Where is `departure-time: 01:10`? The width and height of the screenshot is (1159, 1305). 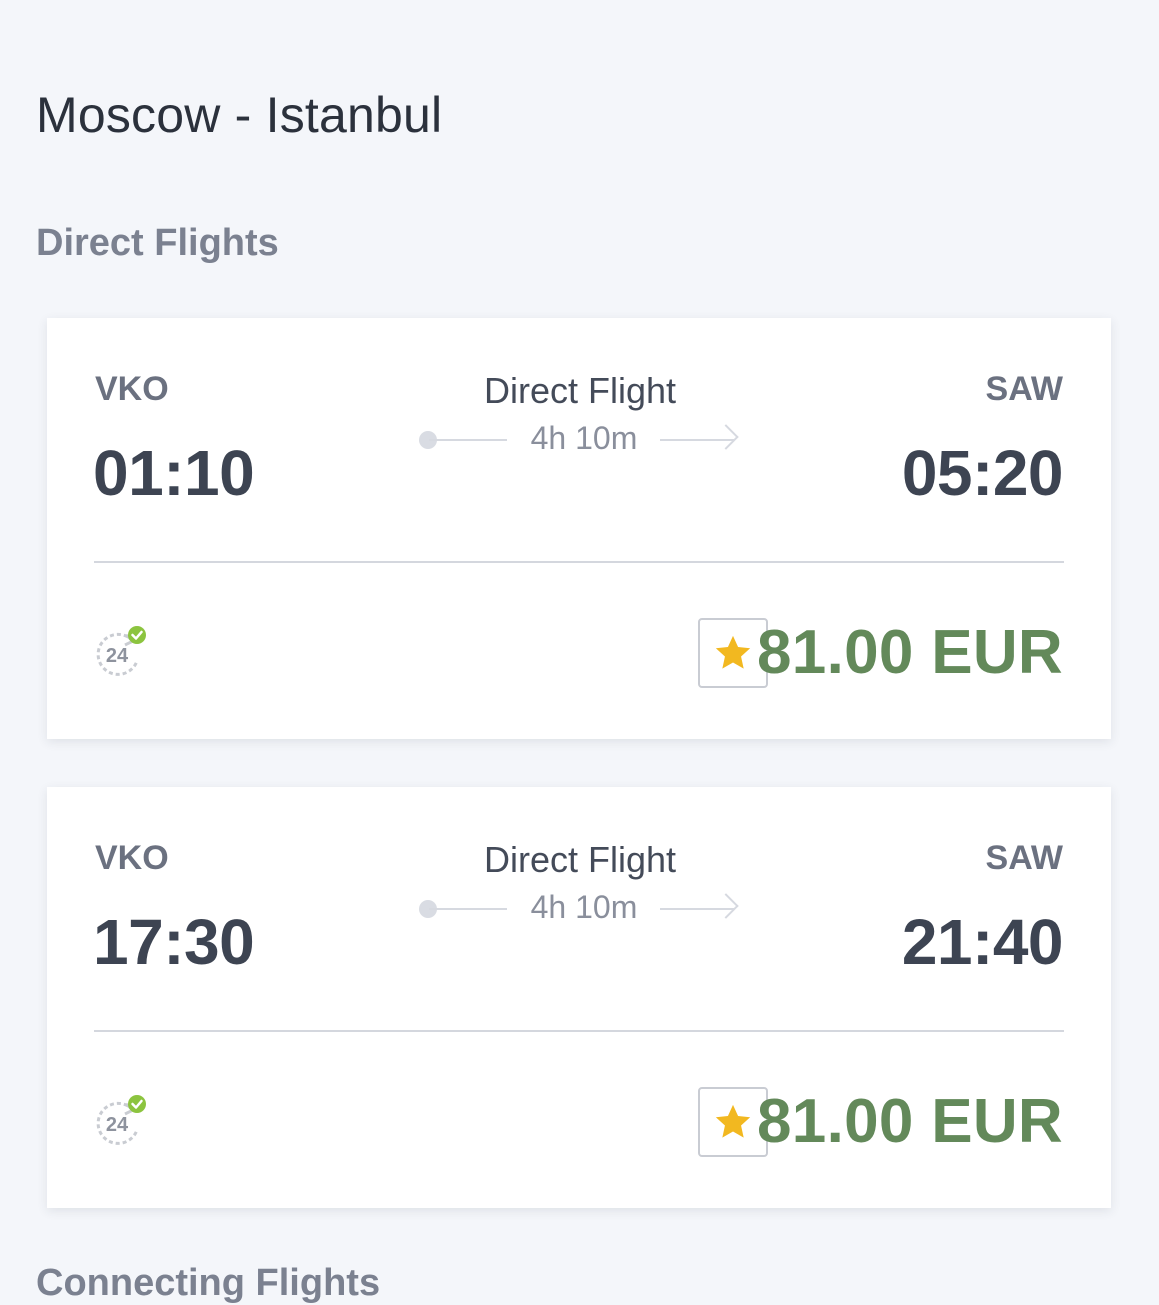 departure-time: 01:10 is located at coordinates (174, 473).